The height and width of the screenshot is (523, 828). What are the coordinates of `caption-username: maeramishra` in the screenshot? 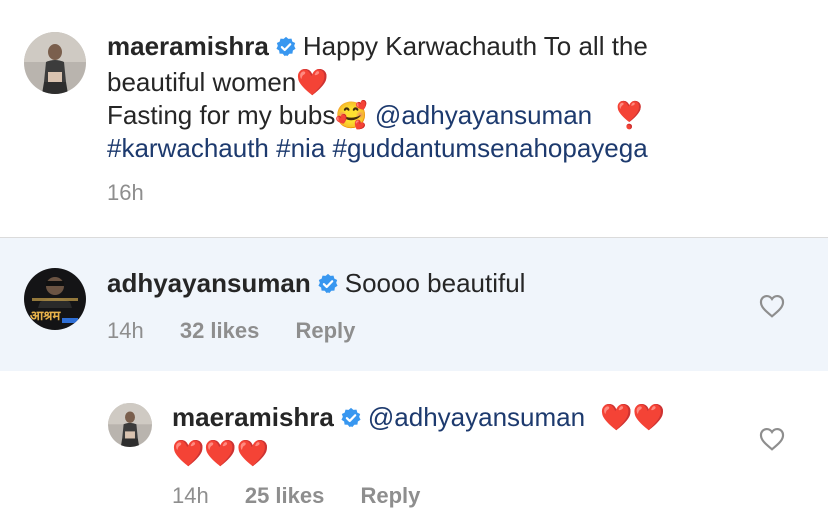 It's located at (188, 46).